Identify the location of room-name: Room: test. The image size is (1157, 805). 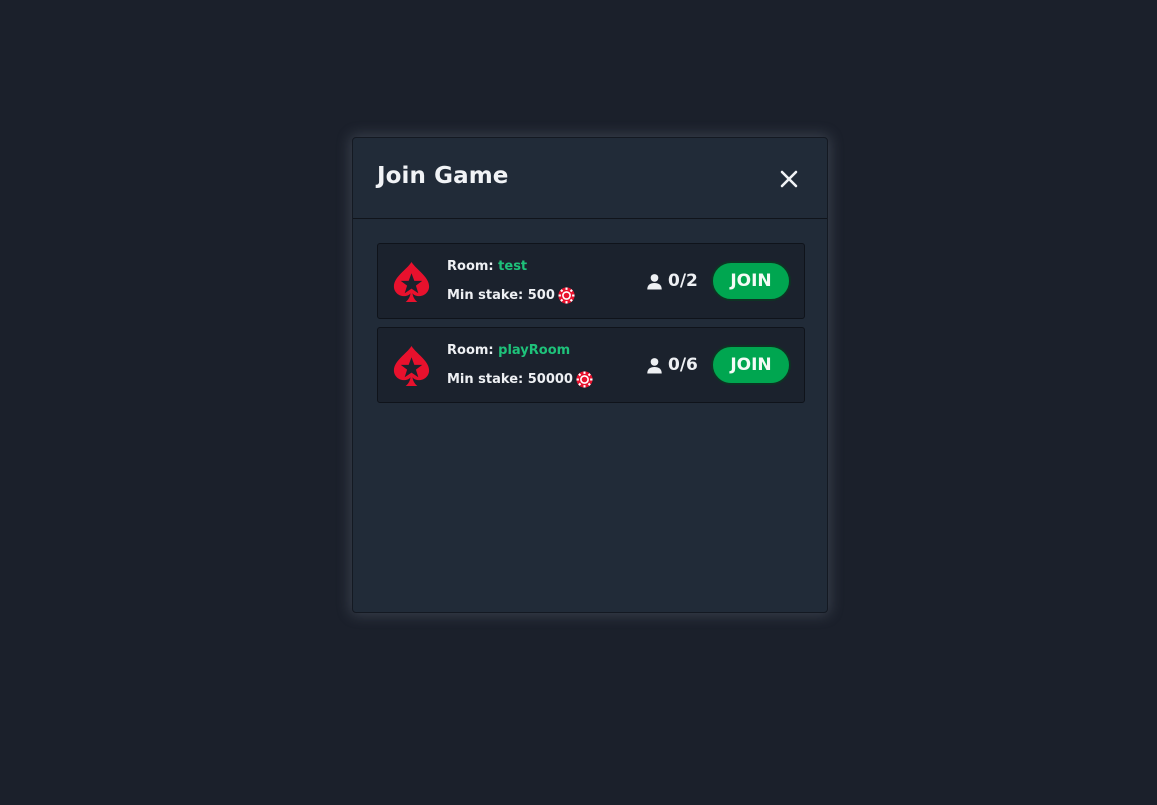
(487, 266).